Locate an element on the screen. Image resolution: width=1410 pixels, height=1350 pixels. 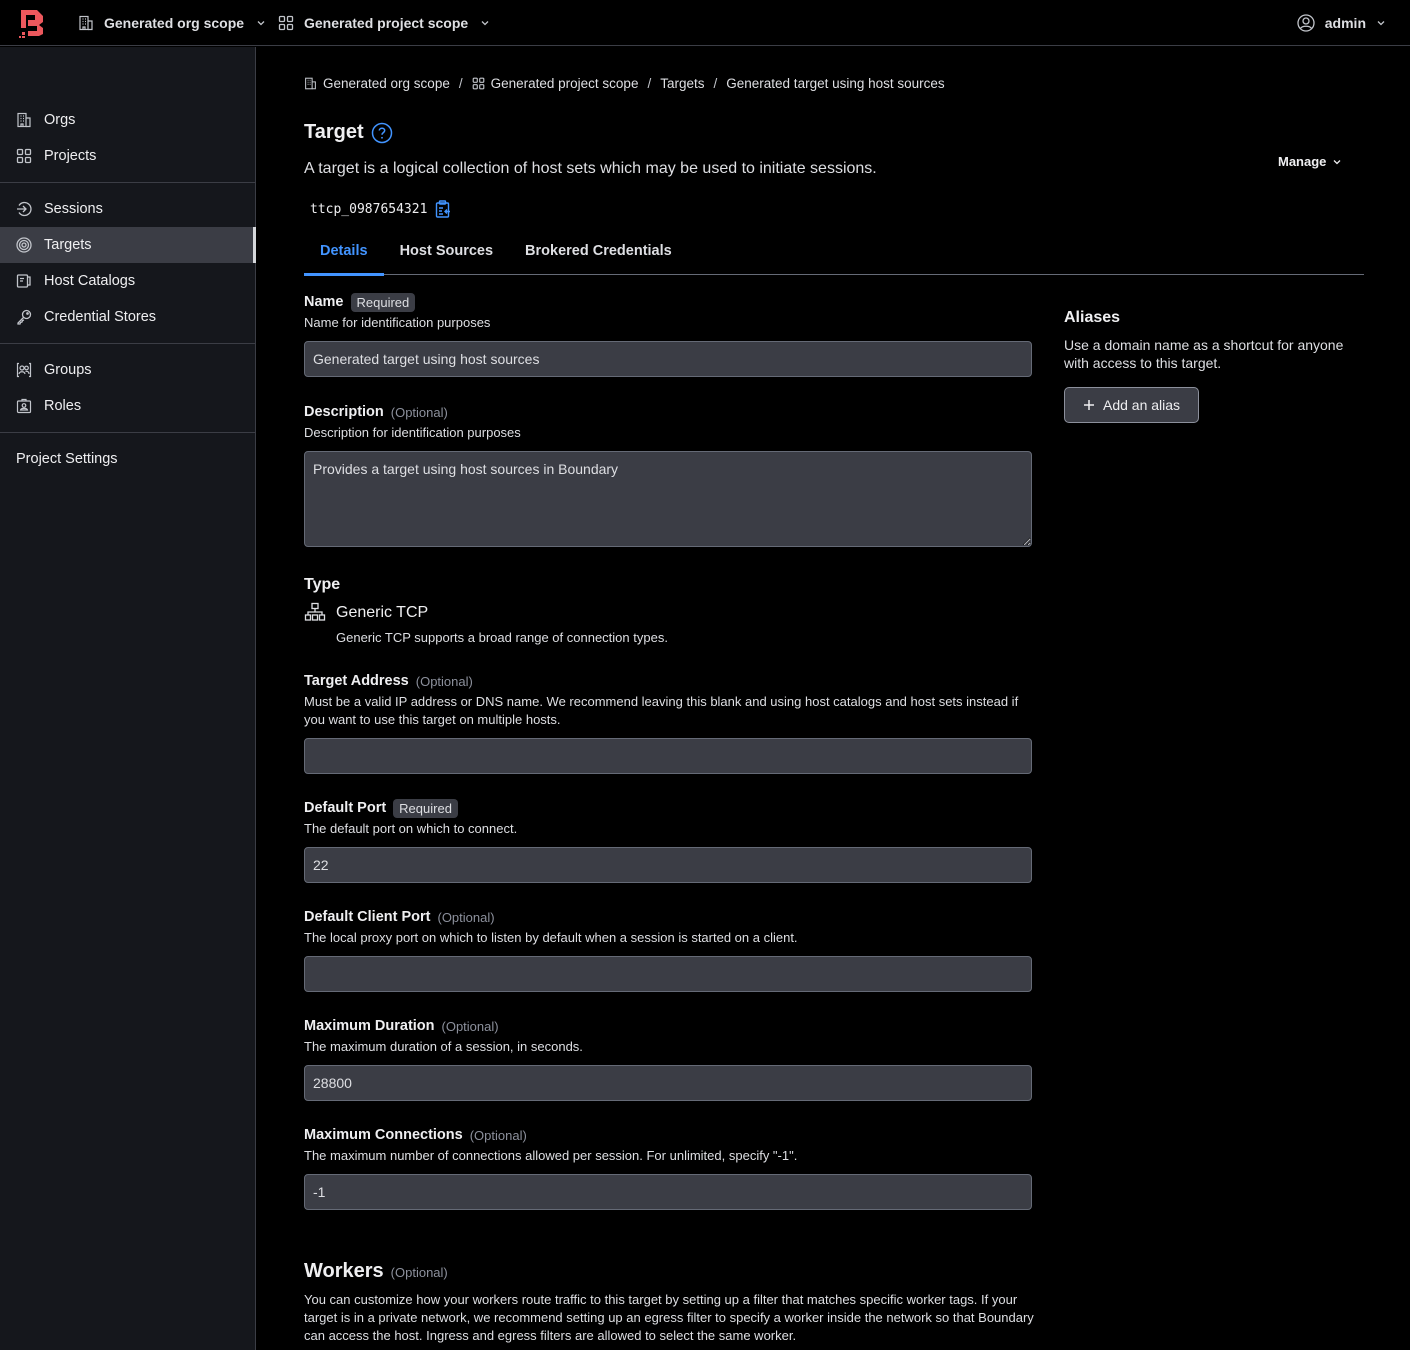
target-id-text: ttcp_0987654321 is located at coordinates (369, 209).